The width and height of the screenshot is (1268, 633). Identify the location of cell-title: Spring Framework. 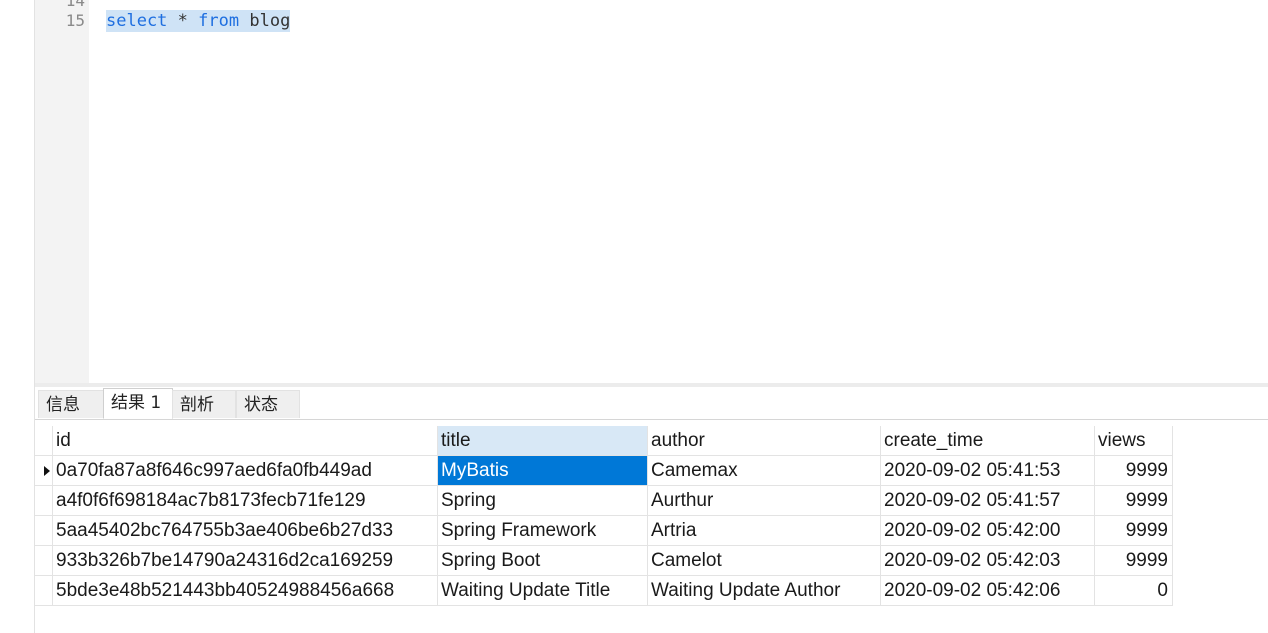
(543, 531).